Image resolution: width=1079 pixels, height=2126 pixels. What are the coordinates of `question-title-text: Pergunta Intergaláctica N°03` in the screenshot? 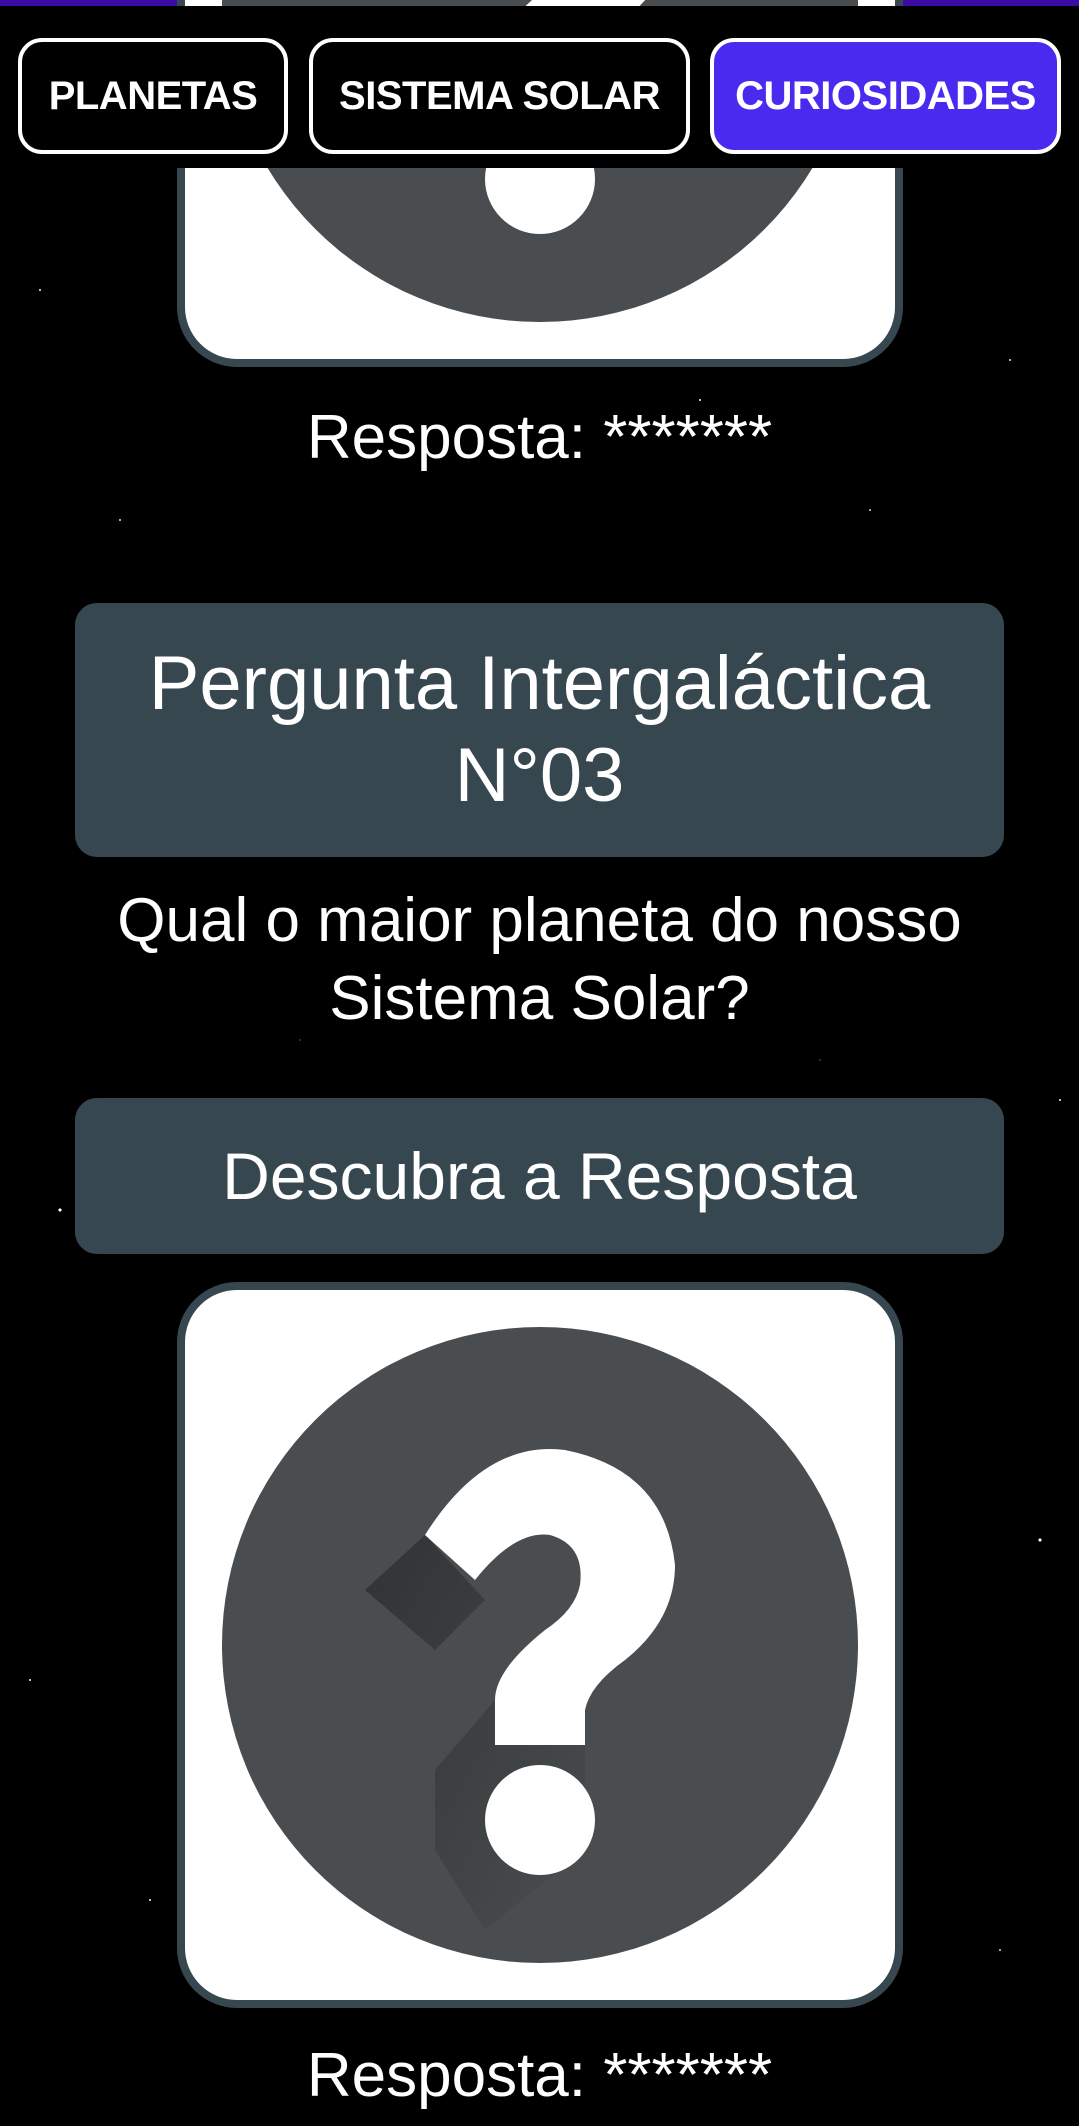 It's located at (539, 729).